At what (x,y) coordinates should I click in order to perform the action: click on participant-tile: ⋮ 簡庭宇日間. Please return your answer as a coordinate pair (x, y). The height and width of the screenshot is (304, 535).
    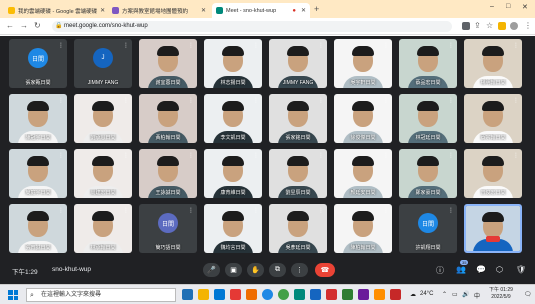
    Looking at the image, I should click on (38, 173).